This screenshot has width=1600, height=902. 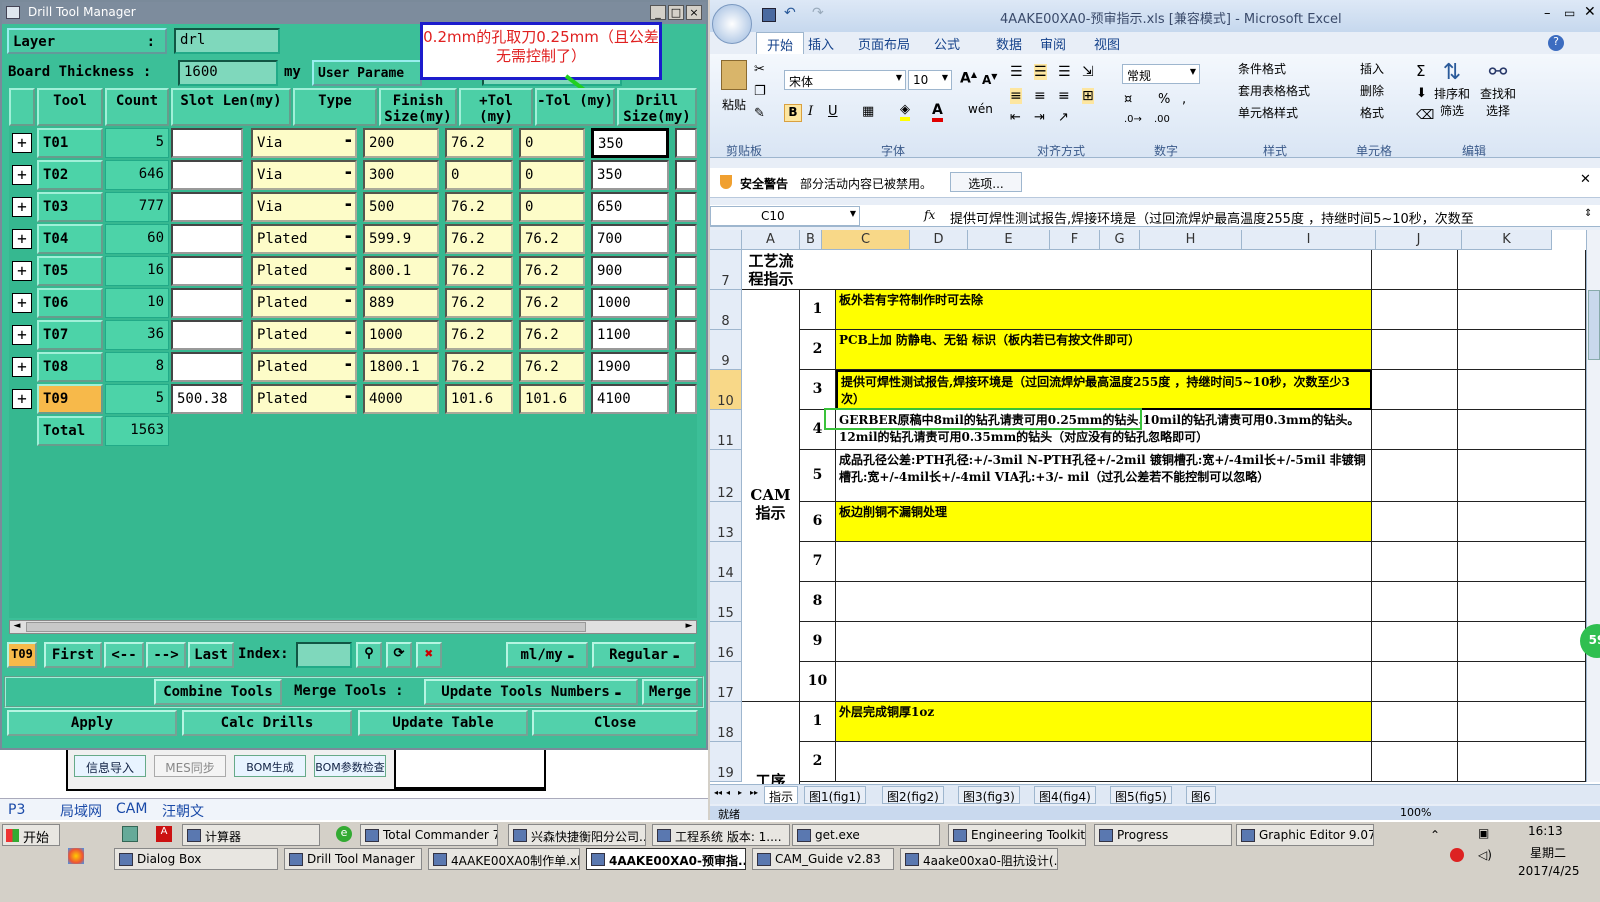 I want to click on slot-length-input, so click(x=207, y=207).